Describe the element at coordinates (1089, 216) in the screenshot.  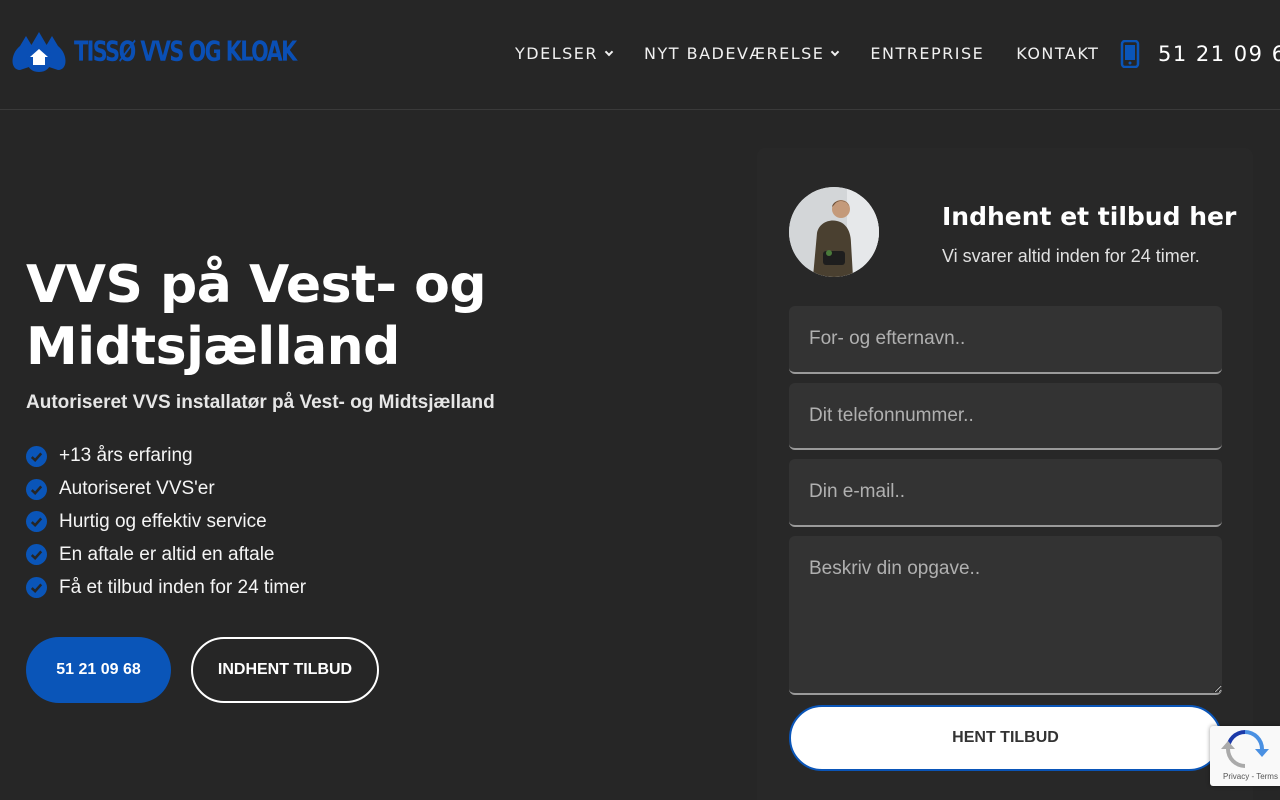
I see `form-title: Indhent et tilbud her` at that location.